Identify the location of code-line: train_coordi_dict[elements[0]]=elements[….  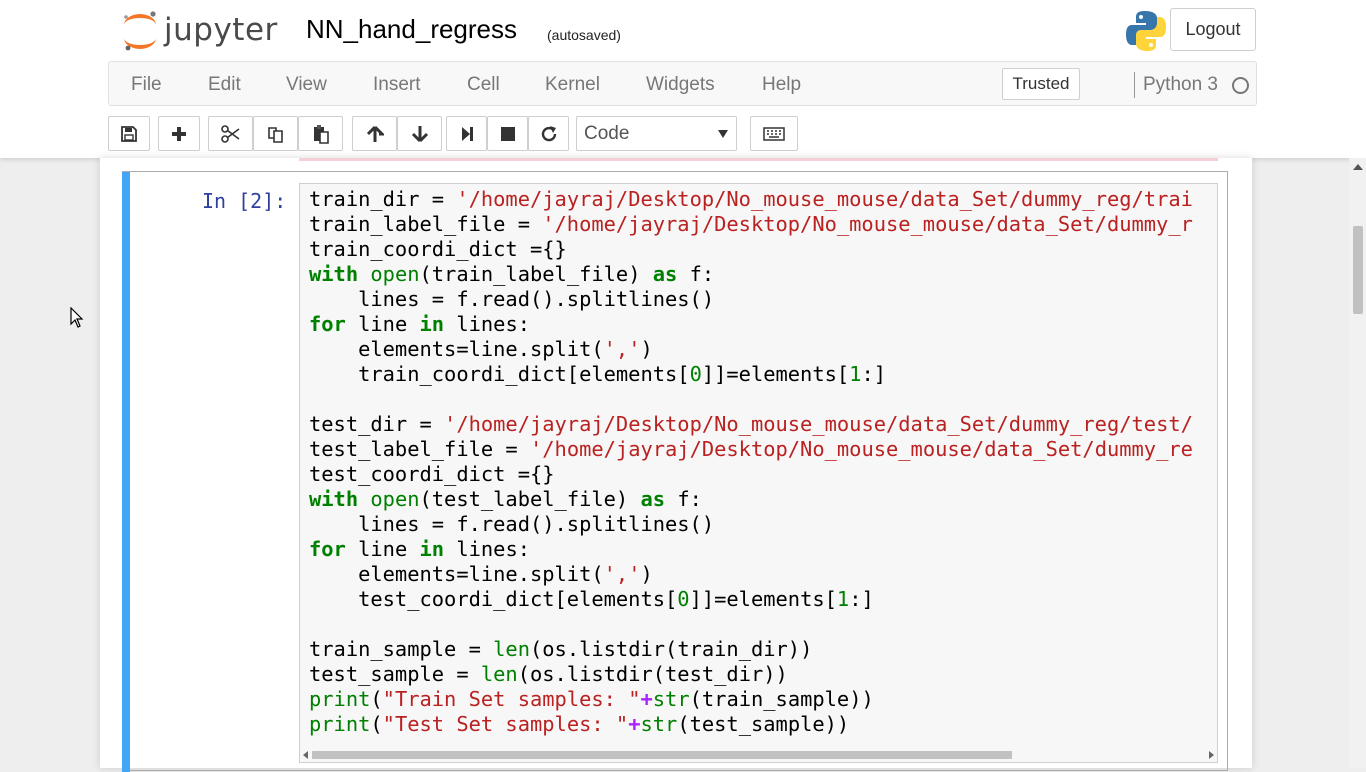
(598, 374).